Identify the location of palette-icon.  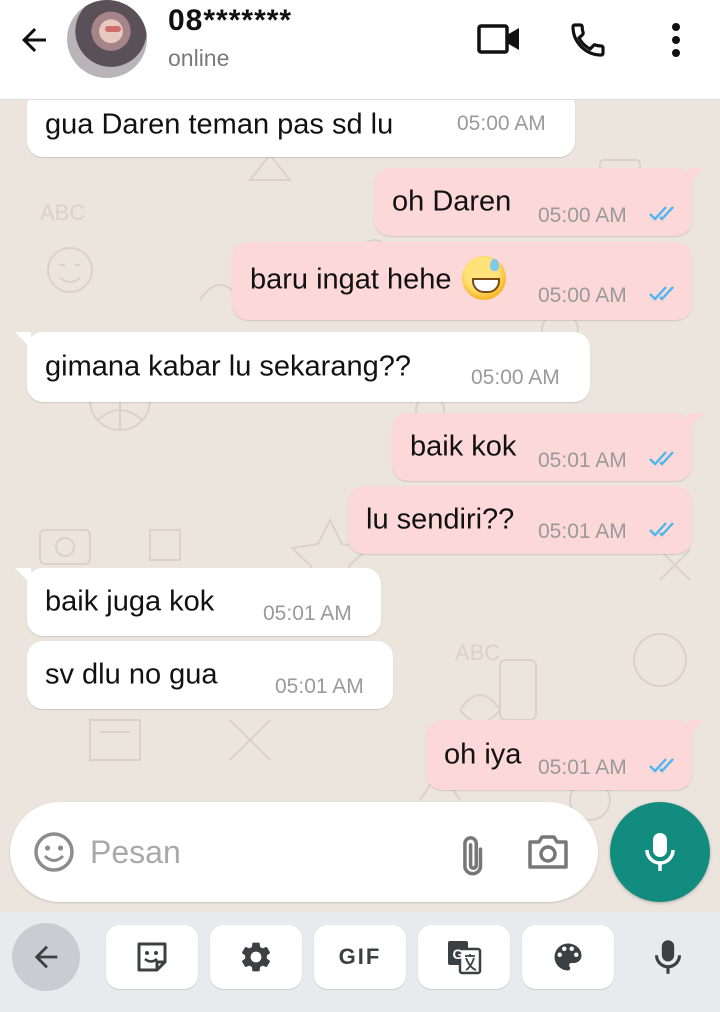
(568, 957).